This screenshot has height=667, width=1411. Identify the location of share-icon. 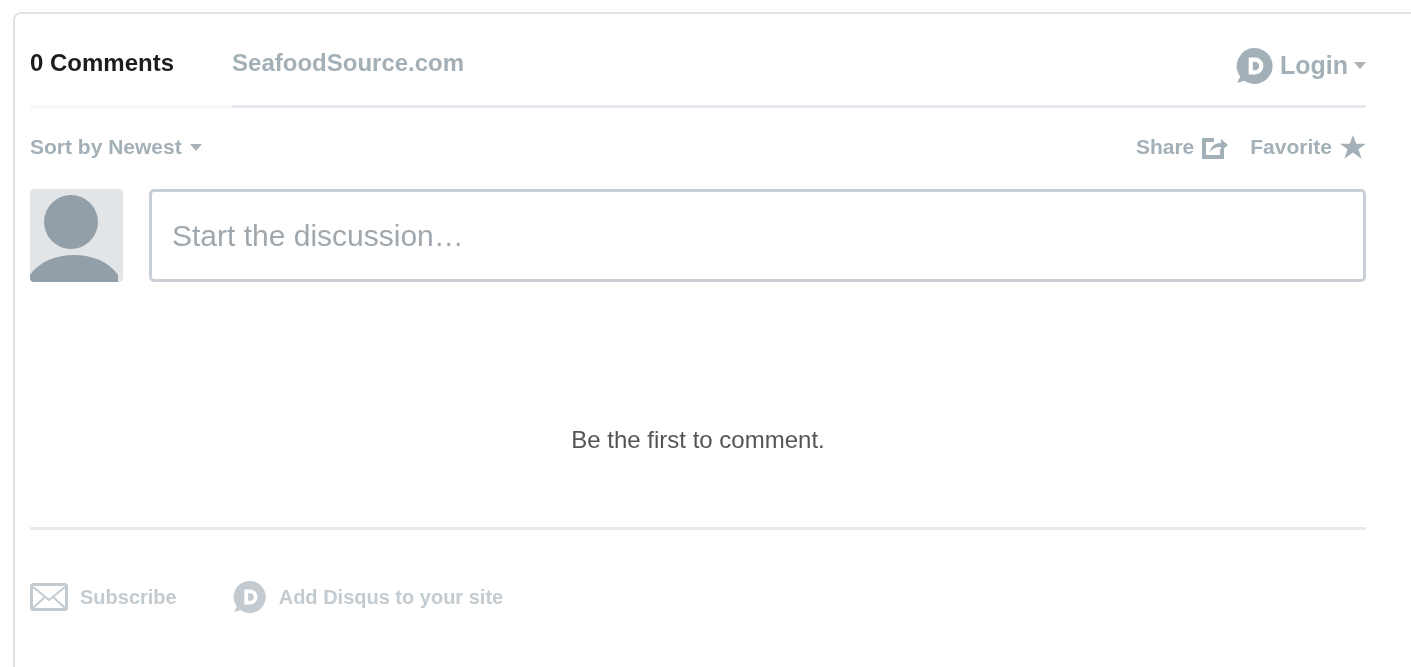
(1215, 147).